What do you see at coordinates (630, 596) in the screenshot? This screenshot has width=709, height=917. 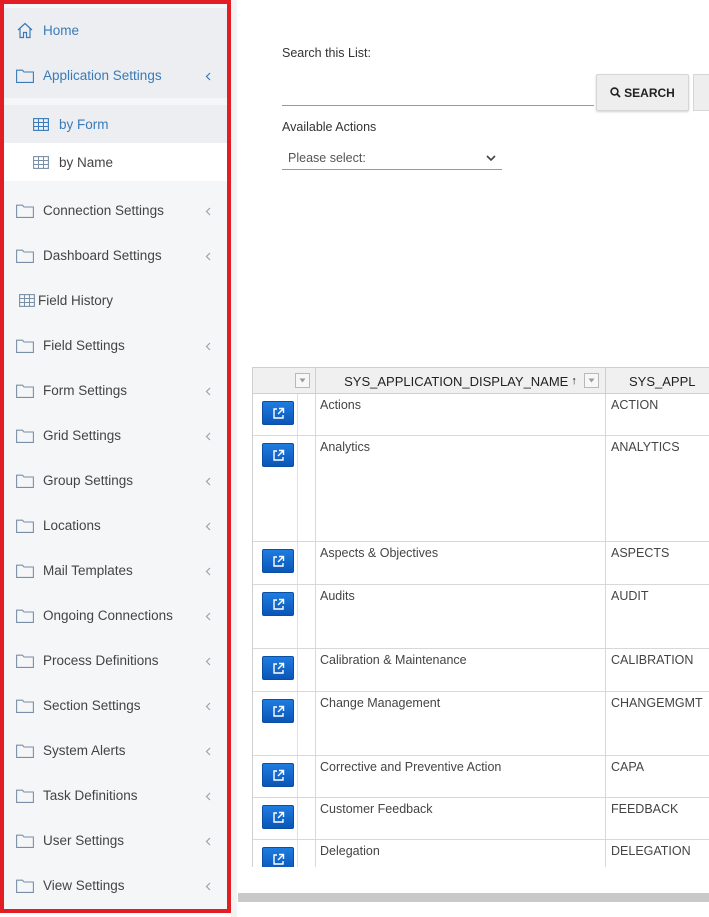 I see `sys-appl-cell: AUDIT` at bounding box center [630, 596].